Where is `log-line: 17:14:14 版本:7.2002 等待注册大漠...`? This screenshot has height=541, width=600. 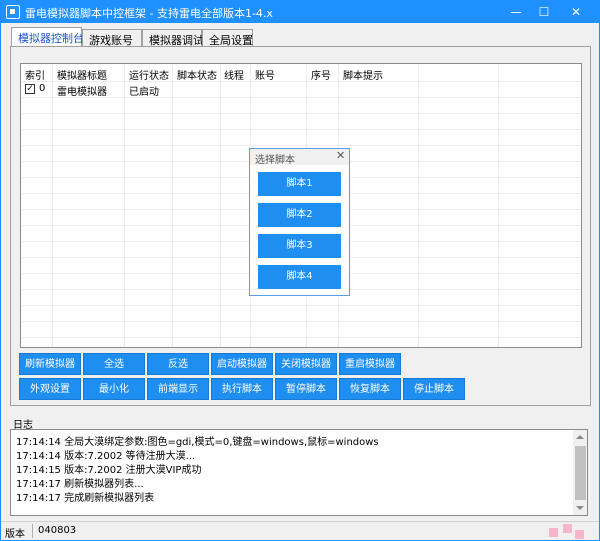 log-line: 17:14:14 版本:7.2002 等待注册大漠... is located at coordinates (106, 456).